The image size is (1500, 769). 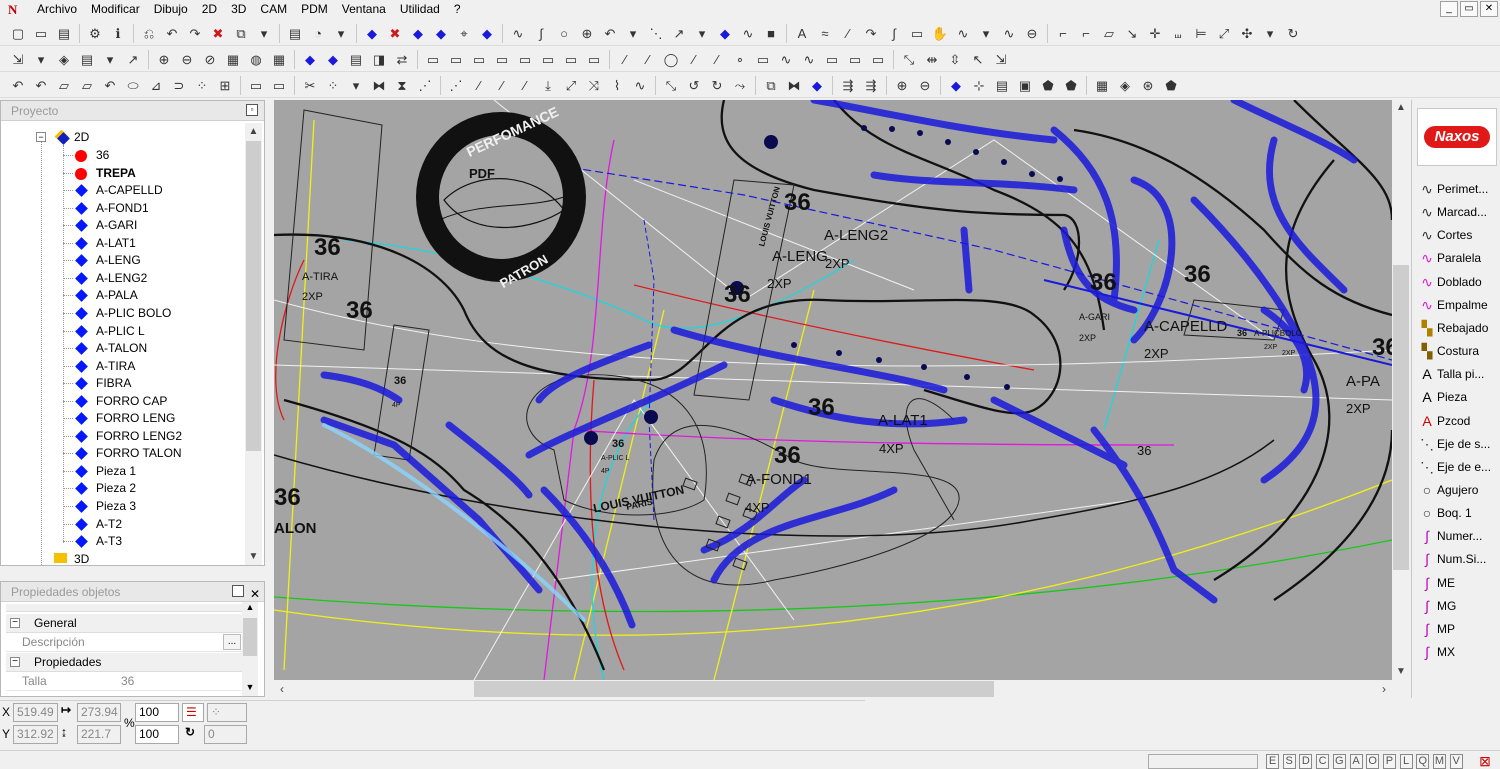 I want to click on toolbar-button-icon: ▱, so click(x=87, y=85).